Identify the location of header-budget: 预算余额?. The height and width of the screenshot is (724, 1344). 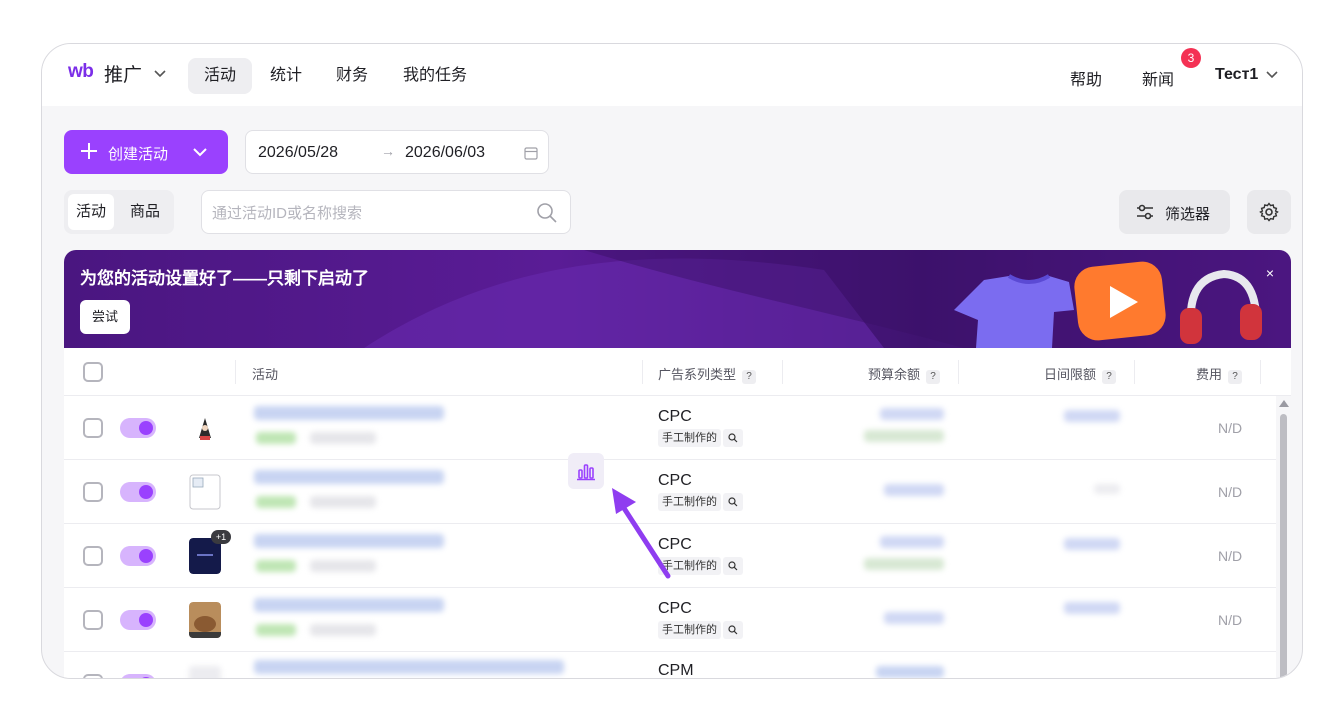
(904, 374).